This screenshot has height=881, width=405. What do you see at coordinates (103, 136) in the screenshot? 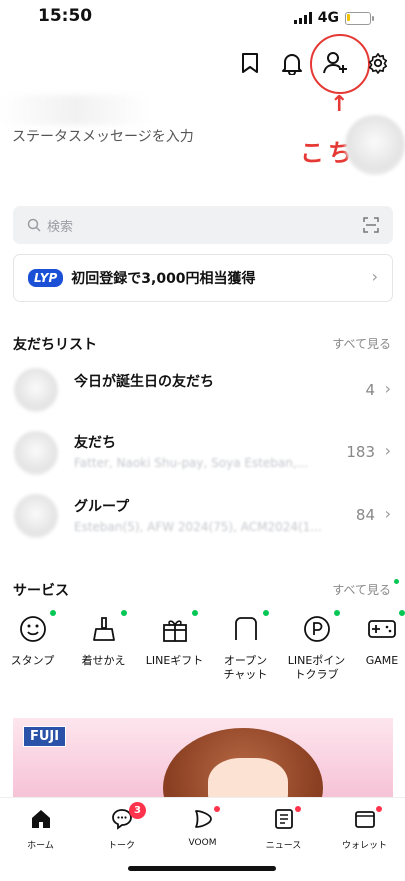
I see `status-message: ステータスメッセージを入力` at bounding box center [103, 136].